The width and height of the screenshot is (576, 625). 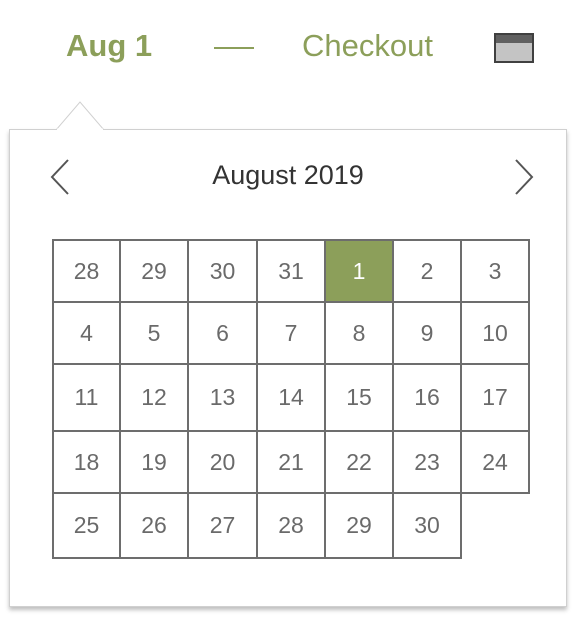 What do you see at coordinates (495, 462) in the screenshot?
I see `day-cell: 24` at bounding box center [495, 462].